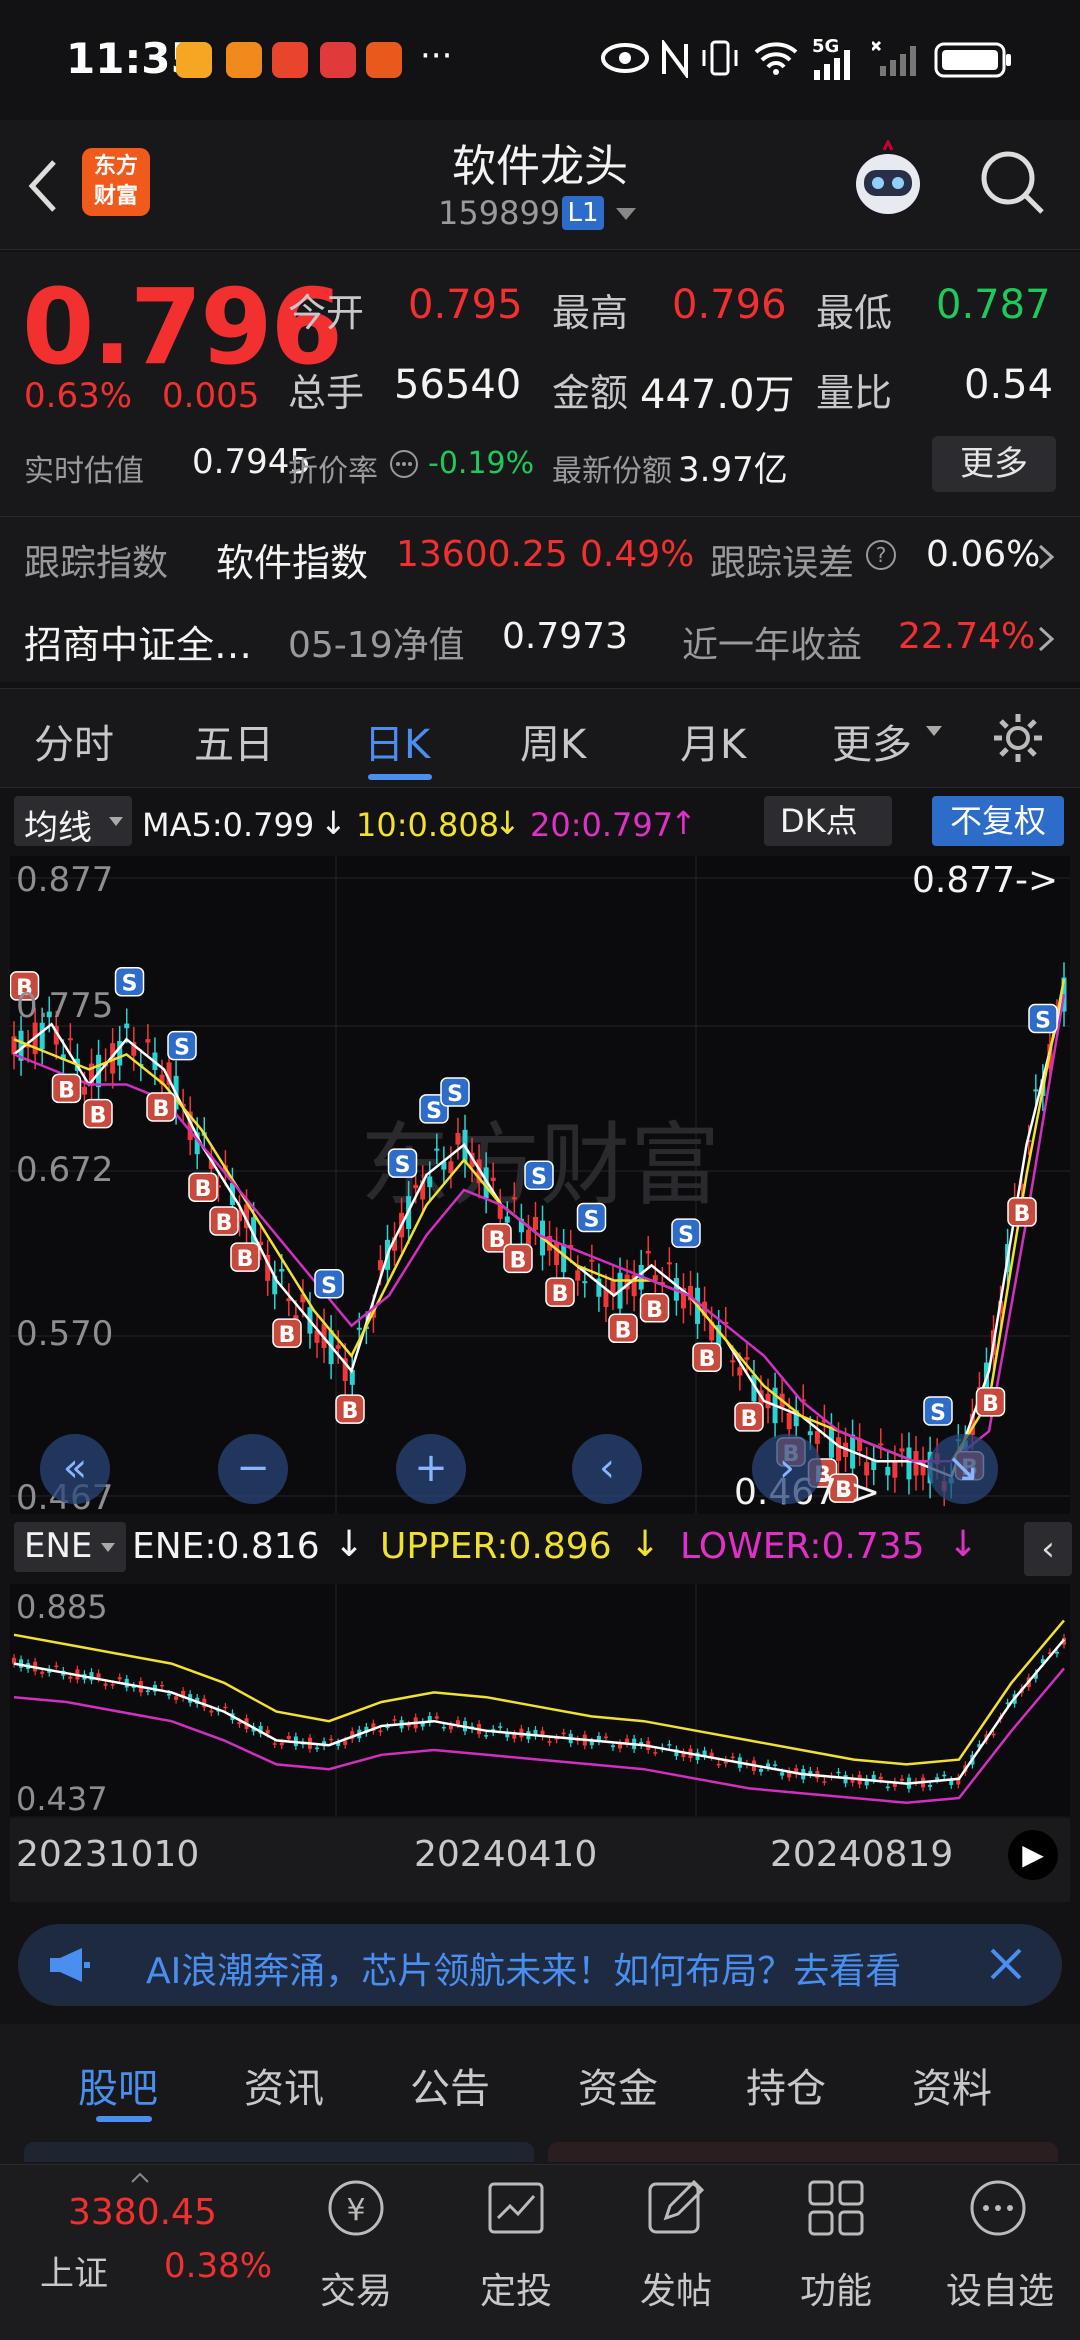 The height and width of the screenshot is (2340, 1080). Describe the element at coordinates (553, 741) in the screenshot. I see `tab-weekly-k: 周K` at that location.